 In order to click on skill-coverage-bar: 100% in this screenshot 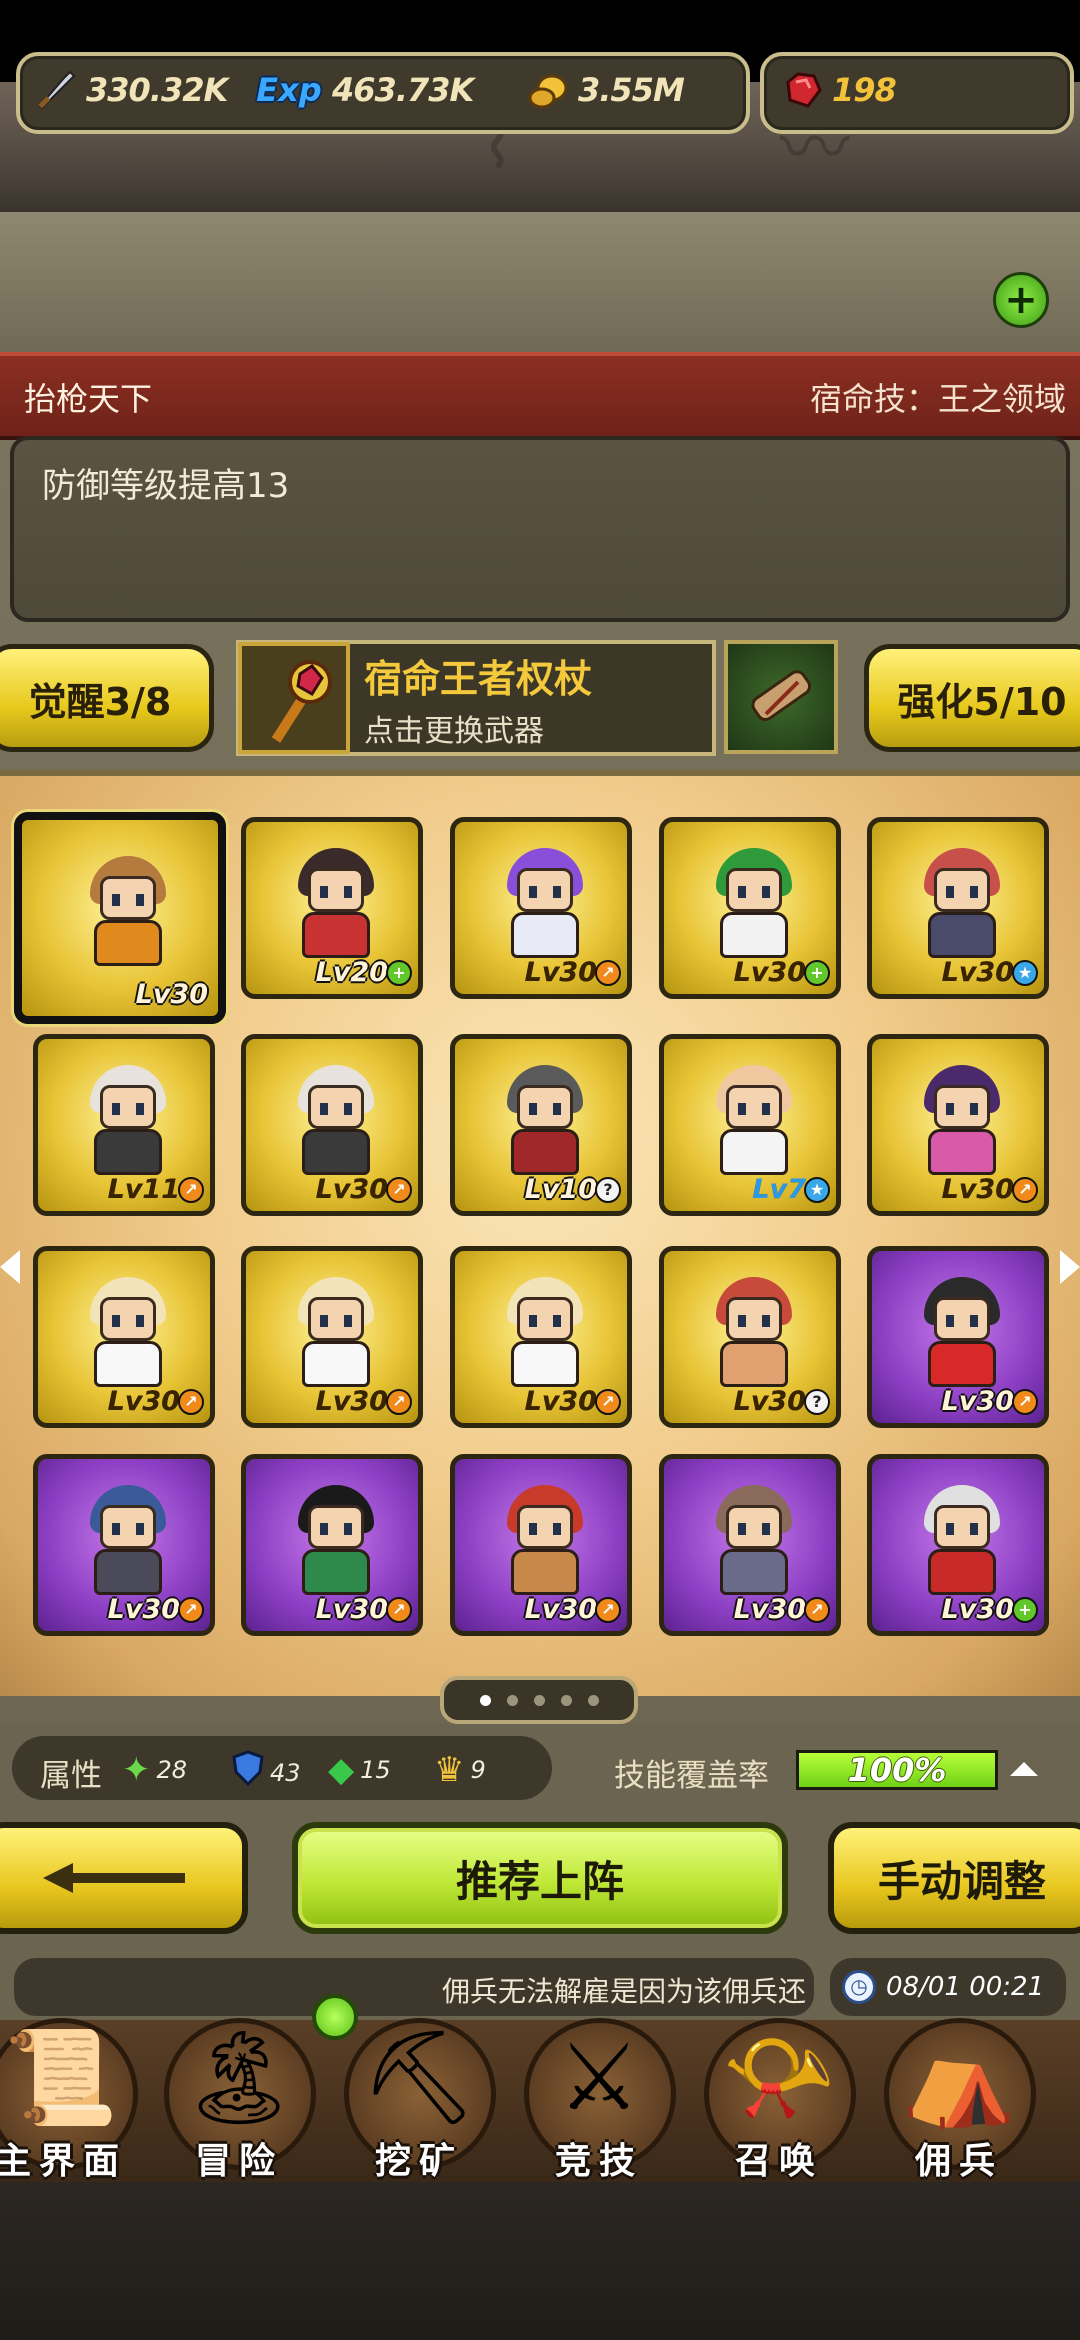, I will do `click(897, 1770)`.